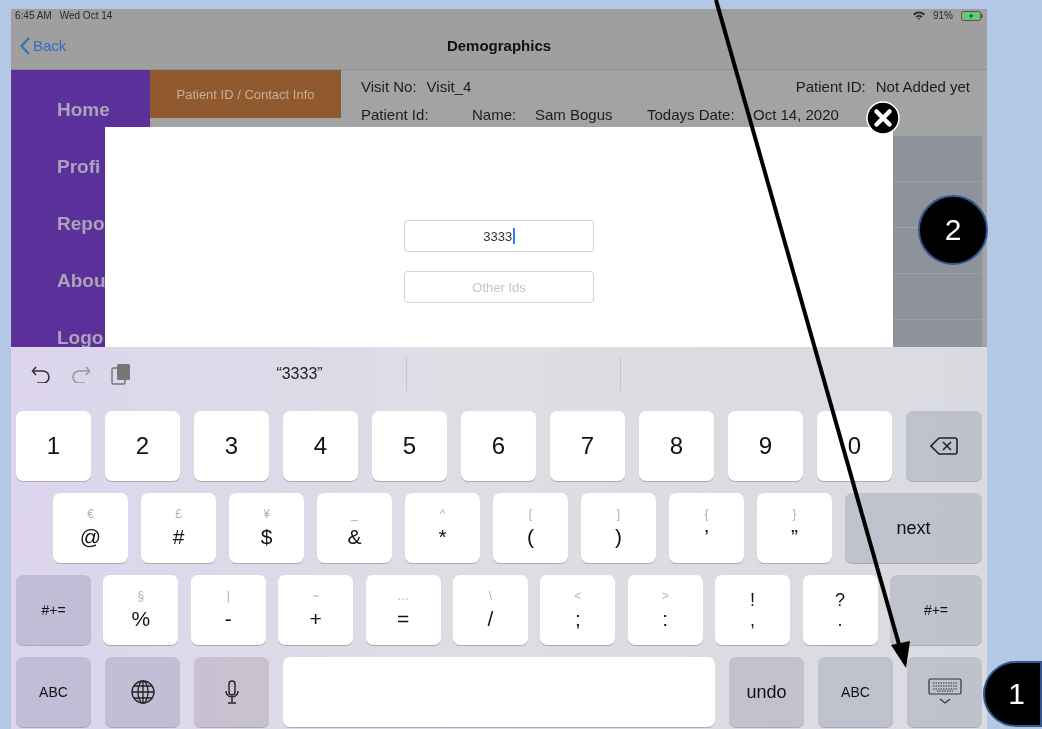 This screenshot has width=1042, height=729. I want to click on key: | -, so click(228, 610).